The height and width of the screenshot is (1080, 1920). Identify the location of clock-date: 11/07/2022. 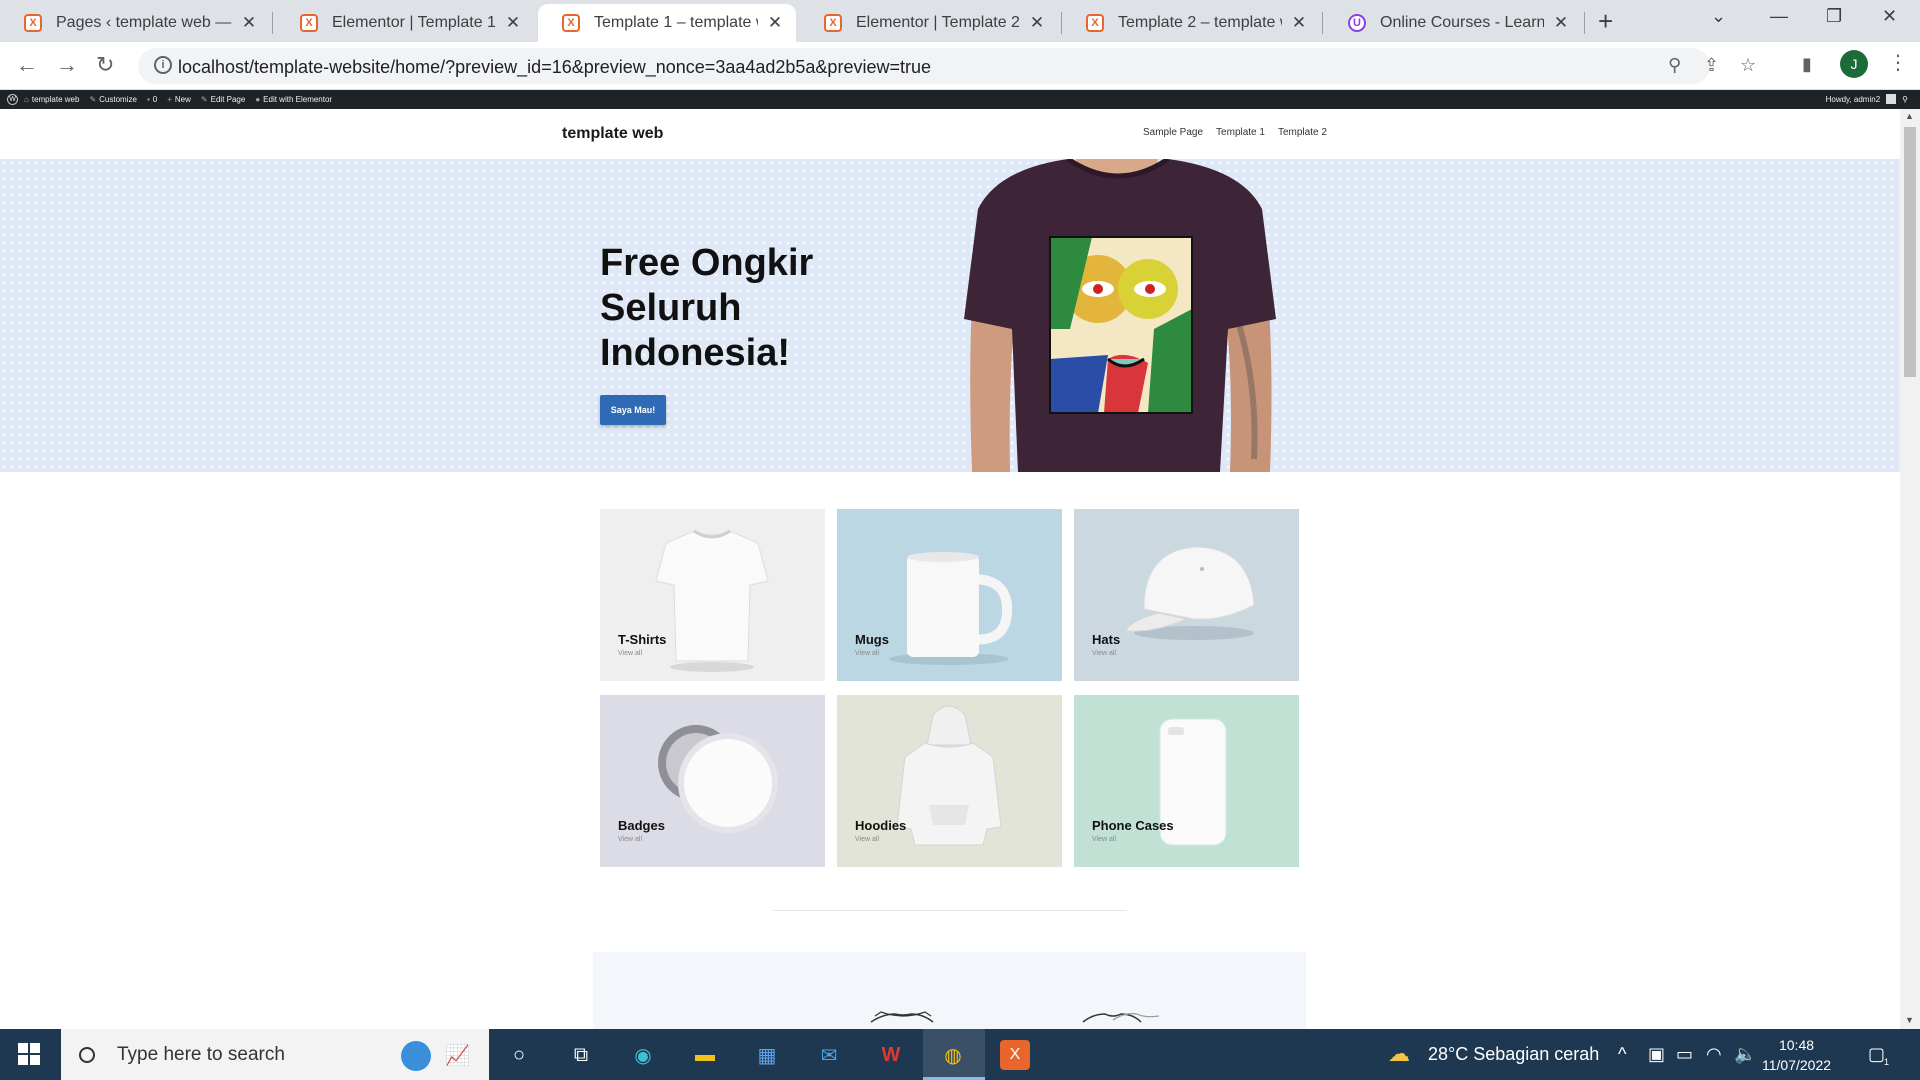
(1797, 1065).